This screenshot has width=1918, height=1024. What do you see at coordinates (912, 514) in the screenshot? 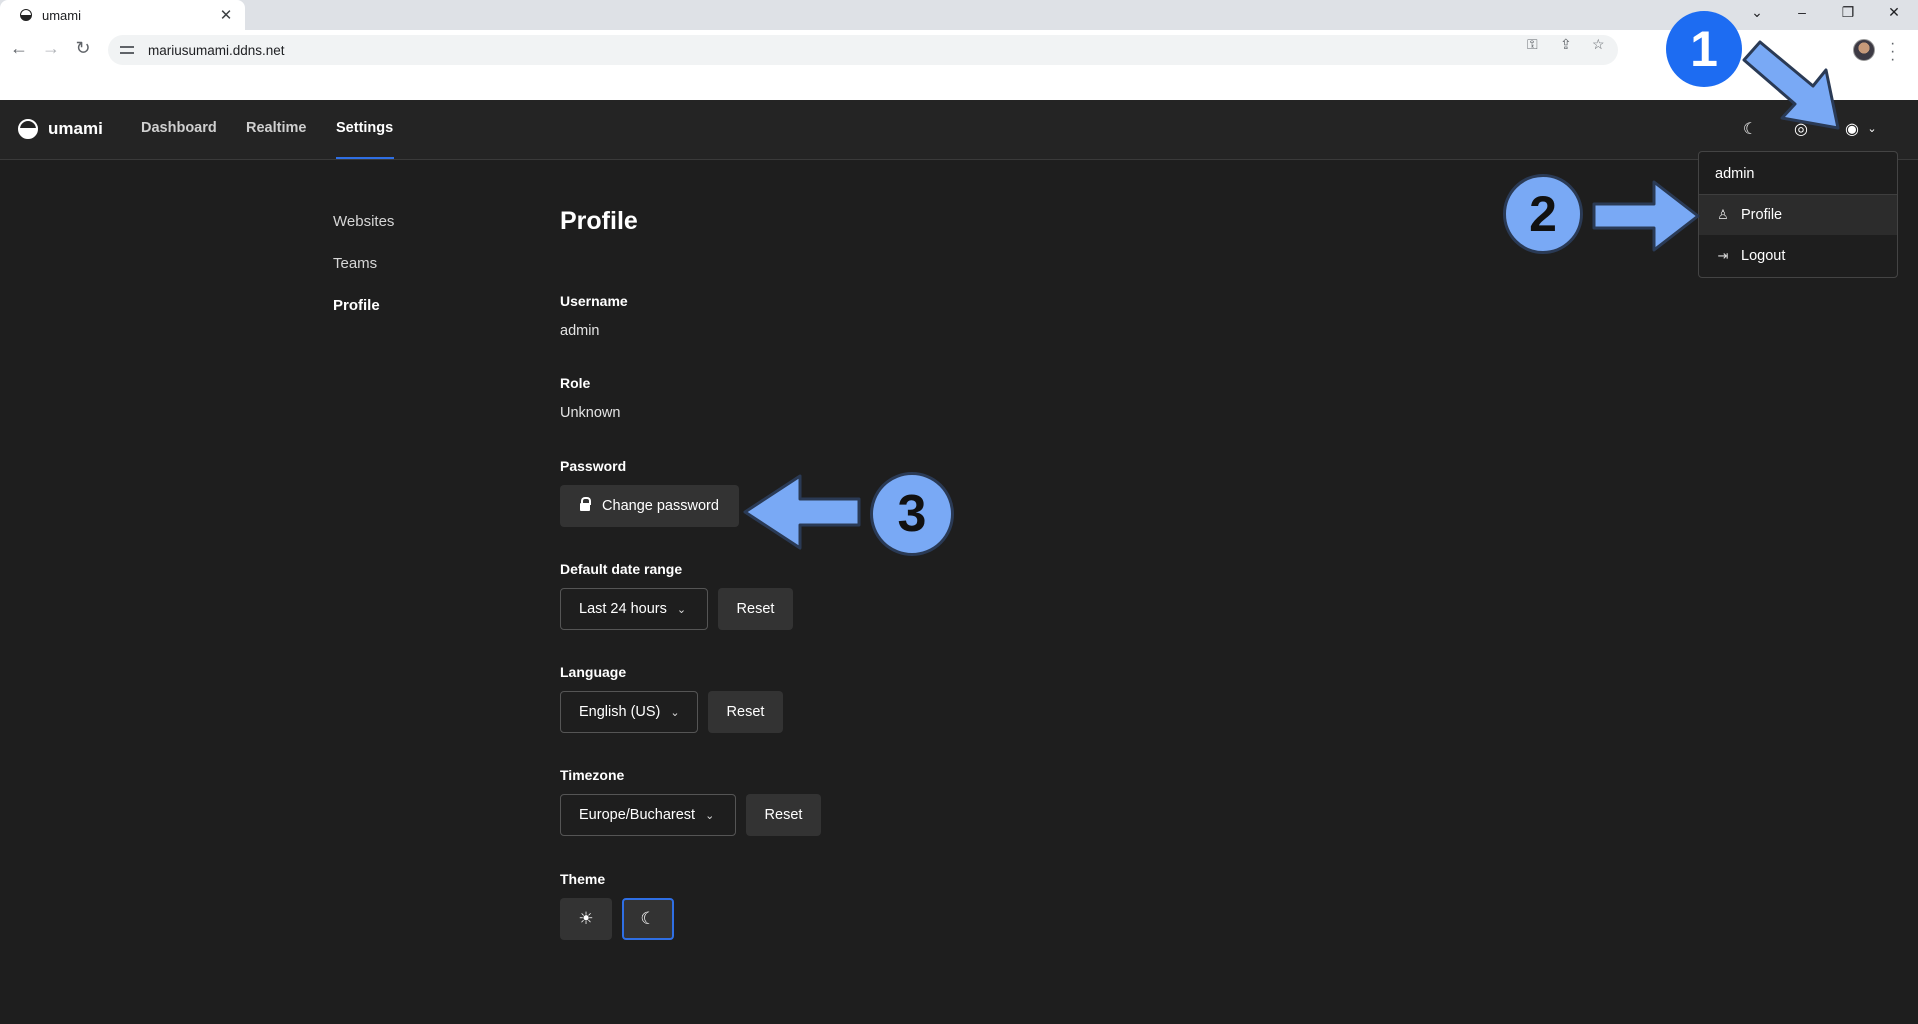
I see `annotation-badge-3: 3` at bounding box center [912, 514].